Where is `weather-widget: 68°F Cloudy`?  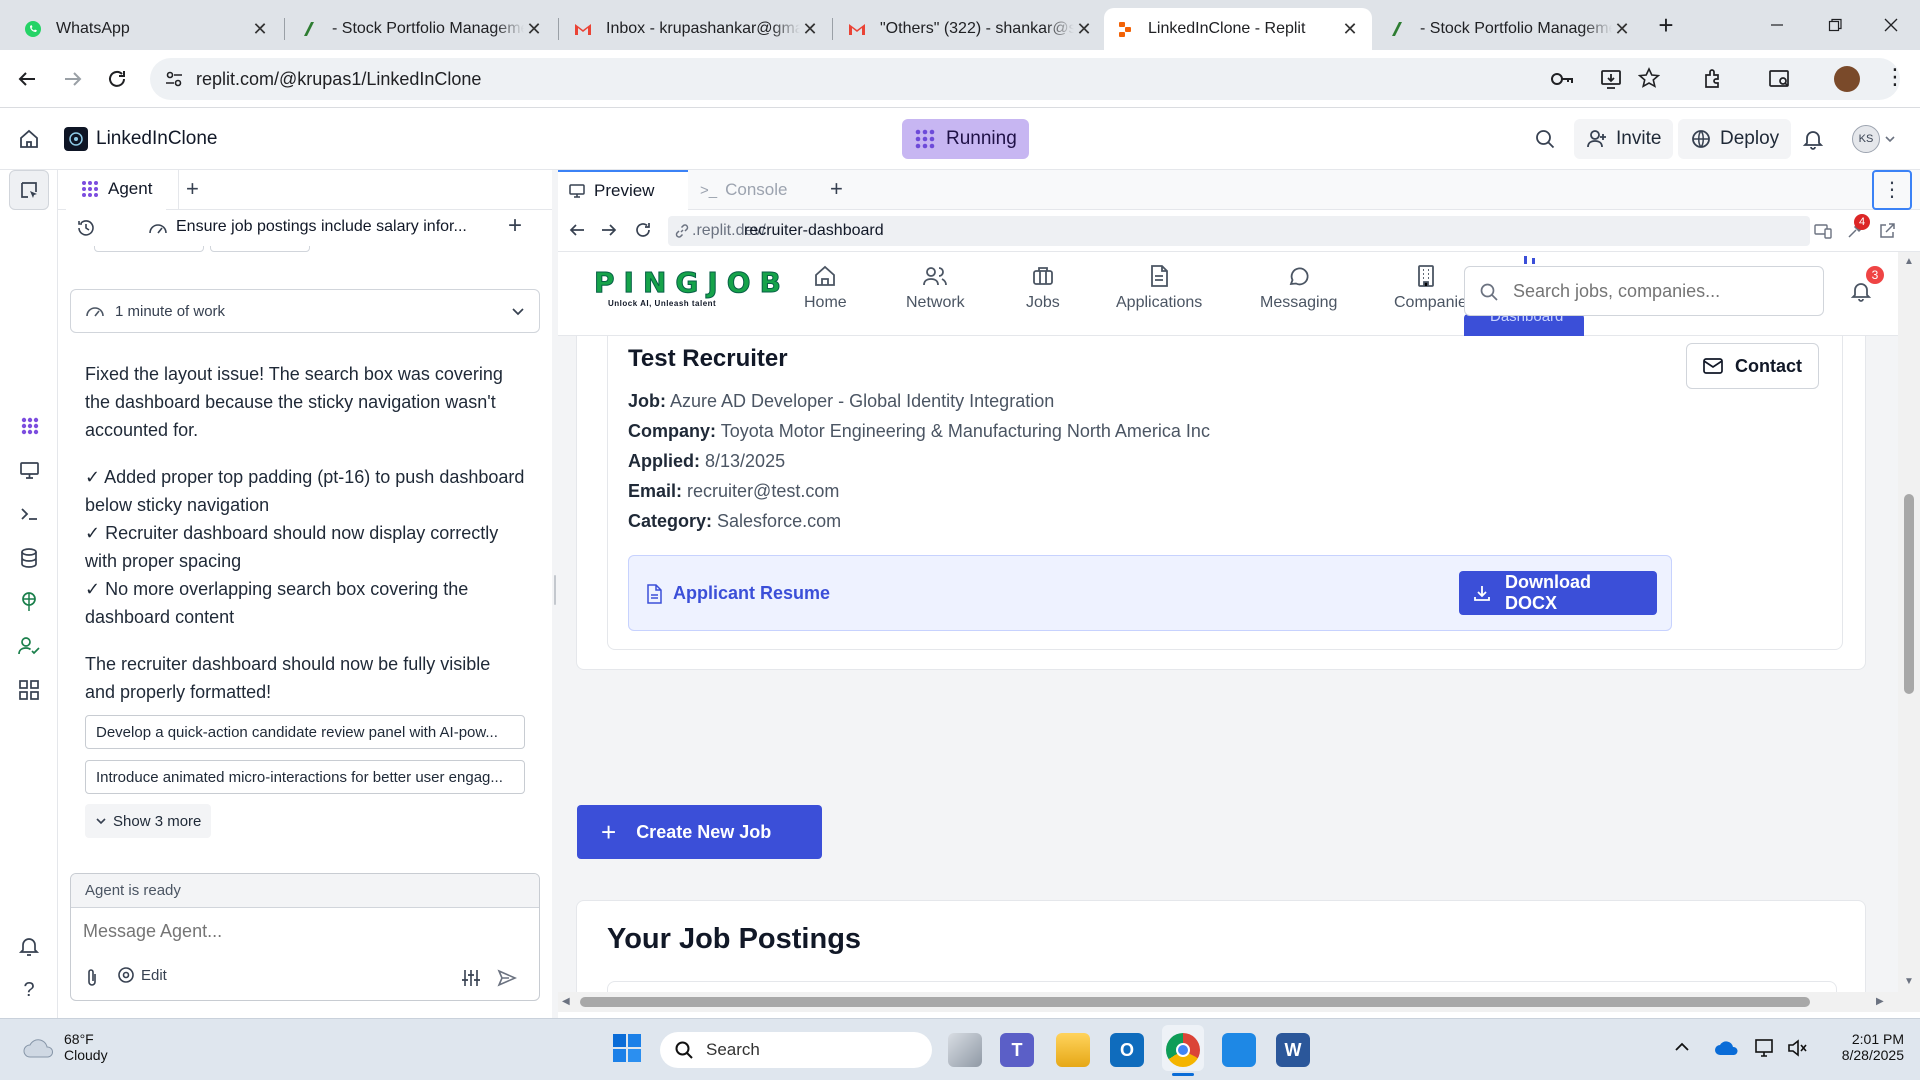 weather-widget: 68°F Cloudy is located at coordinates (65, 1047).